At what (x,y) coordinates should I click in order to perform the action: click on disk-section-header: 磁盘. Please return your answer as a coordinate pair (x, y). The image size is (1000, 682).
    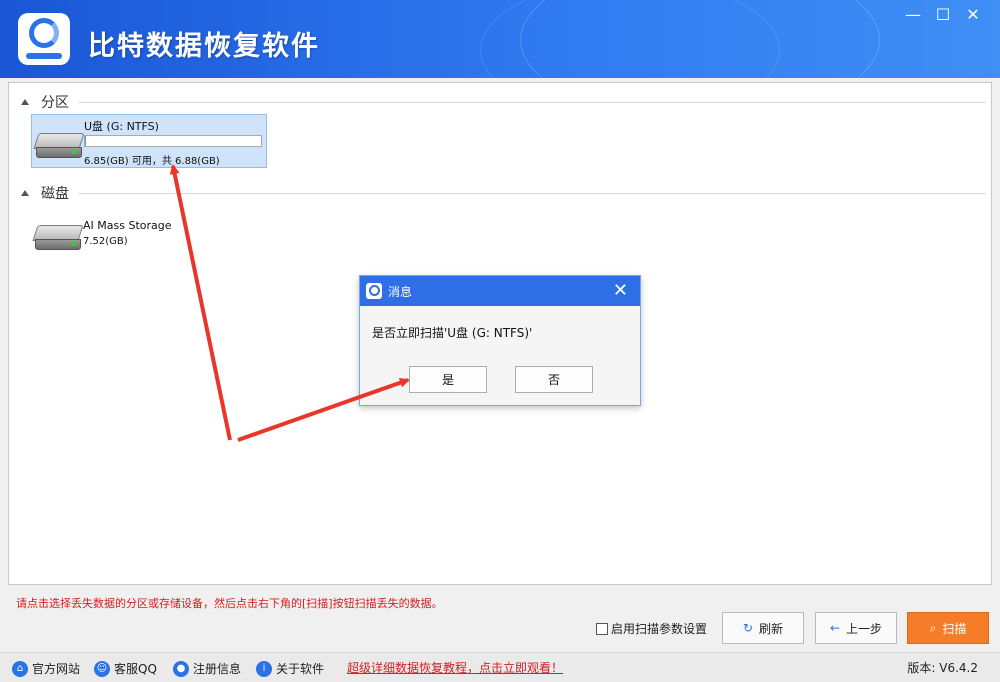
    Looking at the image, I should click on (503, 193).